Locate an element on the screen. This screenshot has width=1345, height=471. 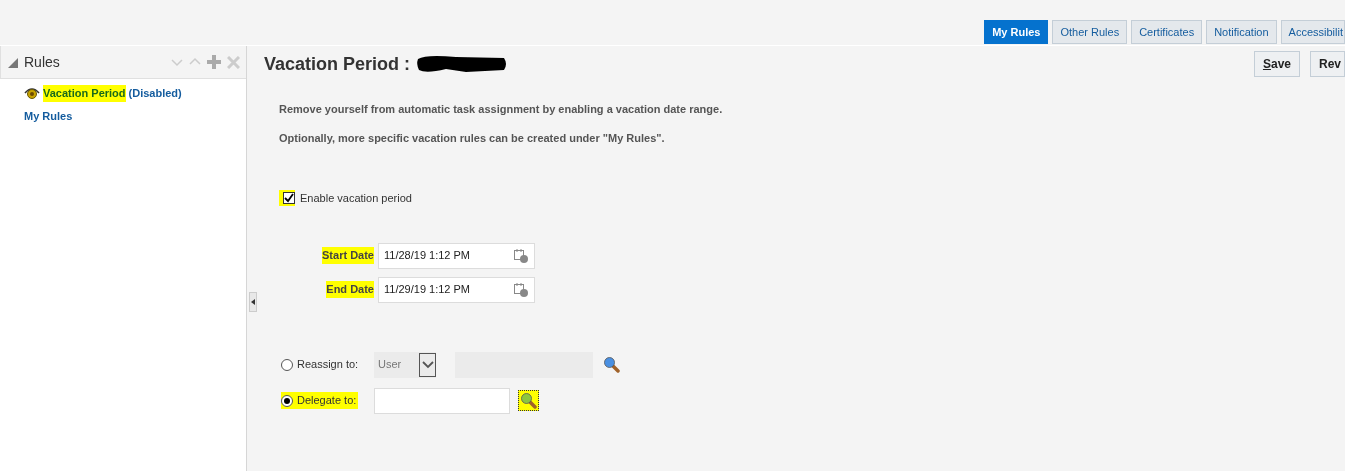
add-icon is located at coordinates (214, 62).